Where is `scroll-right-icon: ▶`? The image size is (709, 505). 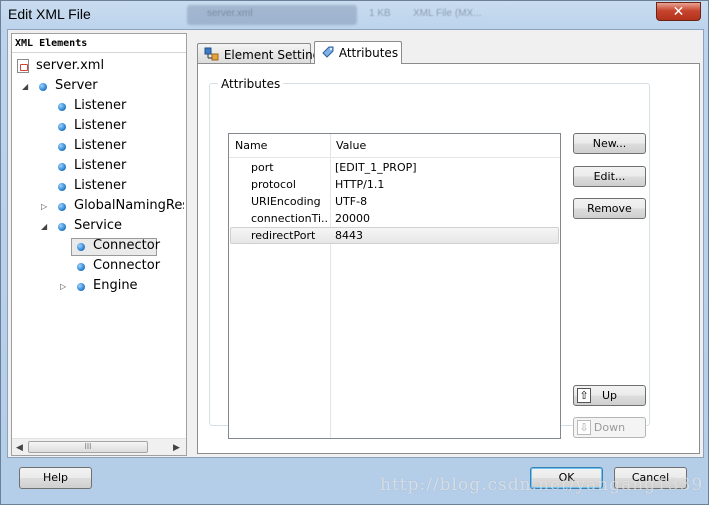
scroll-right-icon: ▶ is located at coordinates (176, 447).